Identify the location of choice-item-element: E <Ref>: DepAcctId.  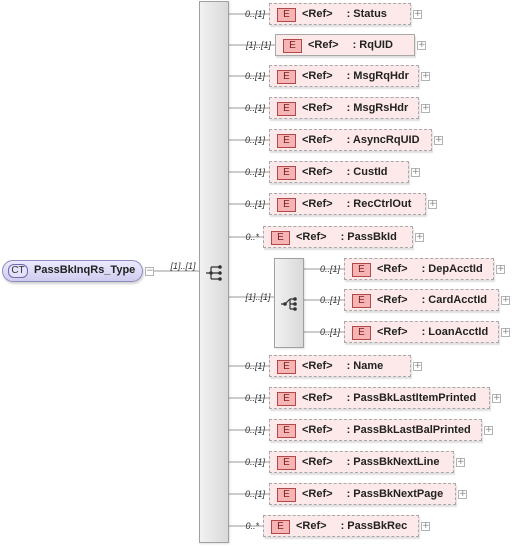
(419, 269).